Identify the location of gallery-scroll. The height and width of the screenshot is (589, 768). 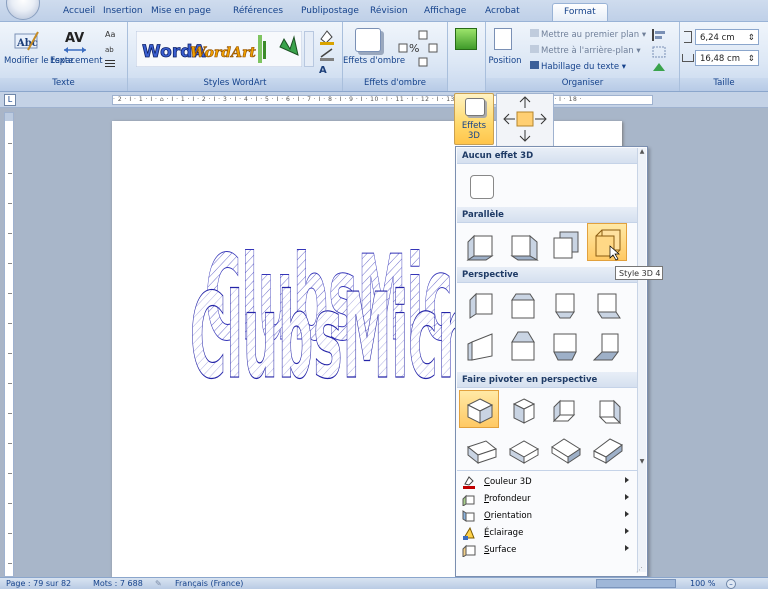
(309, 49).